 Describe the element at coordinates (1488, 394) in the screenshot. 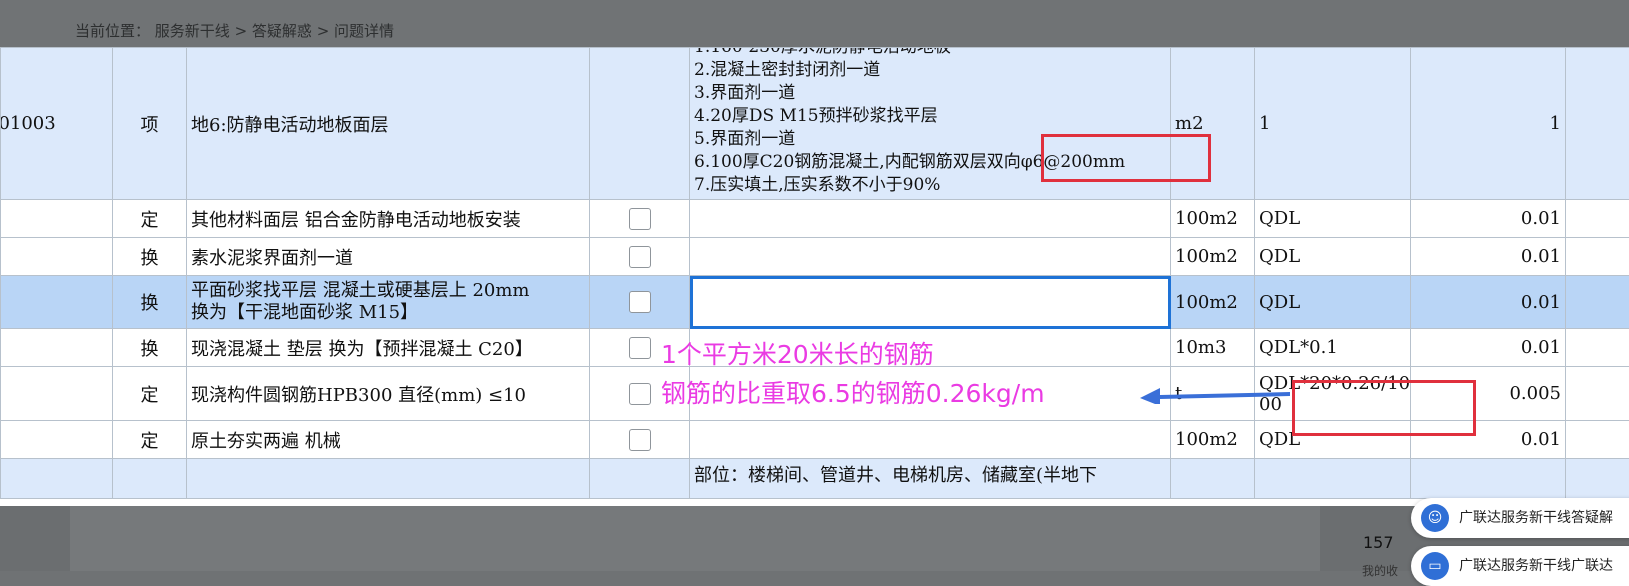

I see `row-qty: 0.005` at that location.